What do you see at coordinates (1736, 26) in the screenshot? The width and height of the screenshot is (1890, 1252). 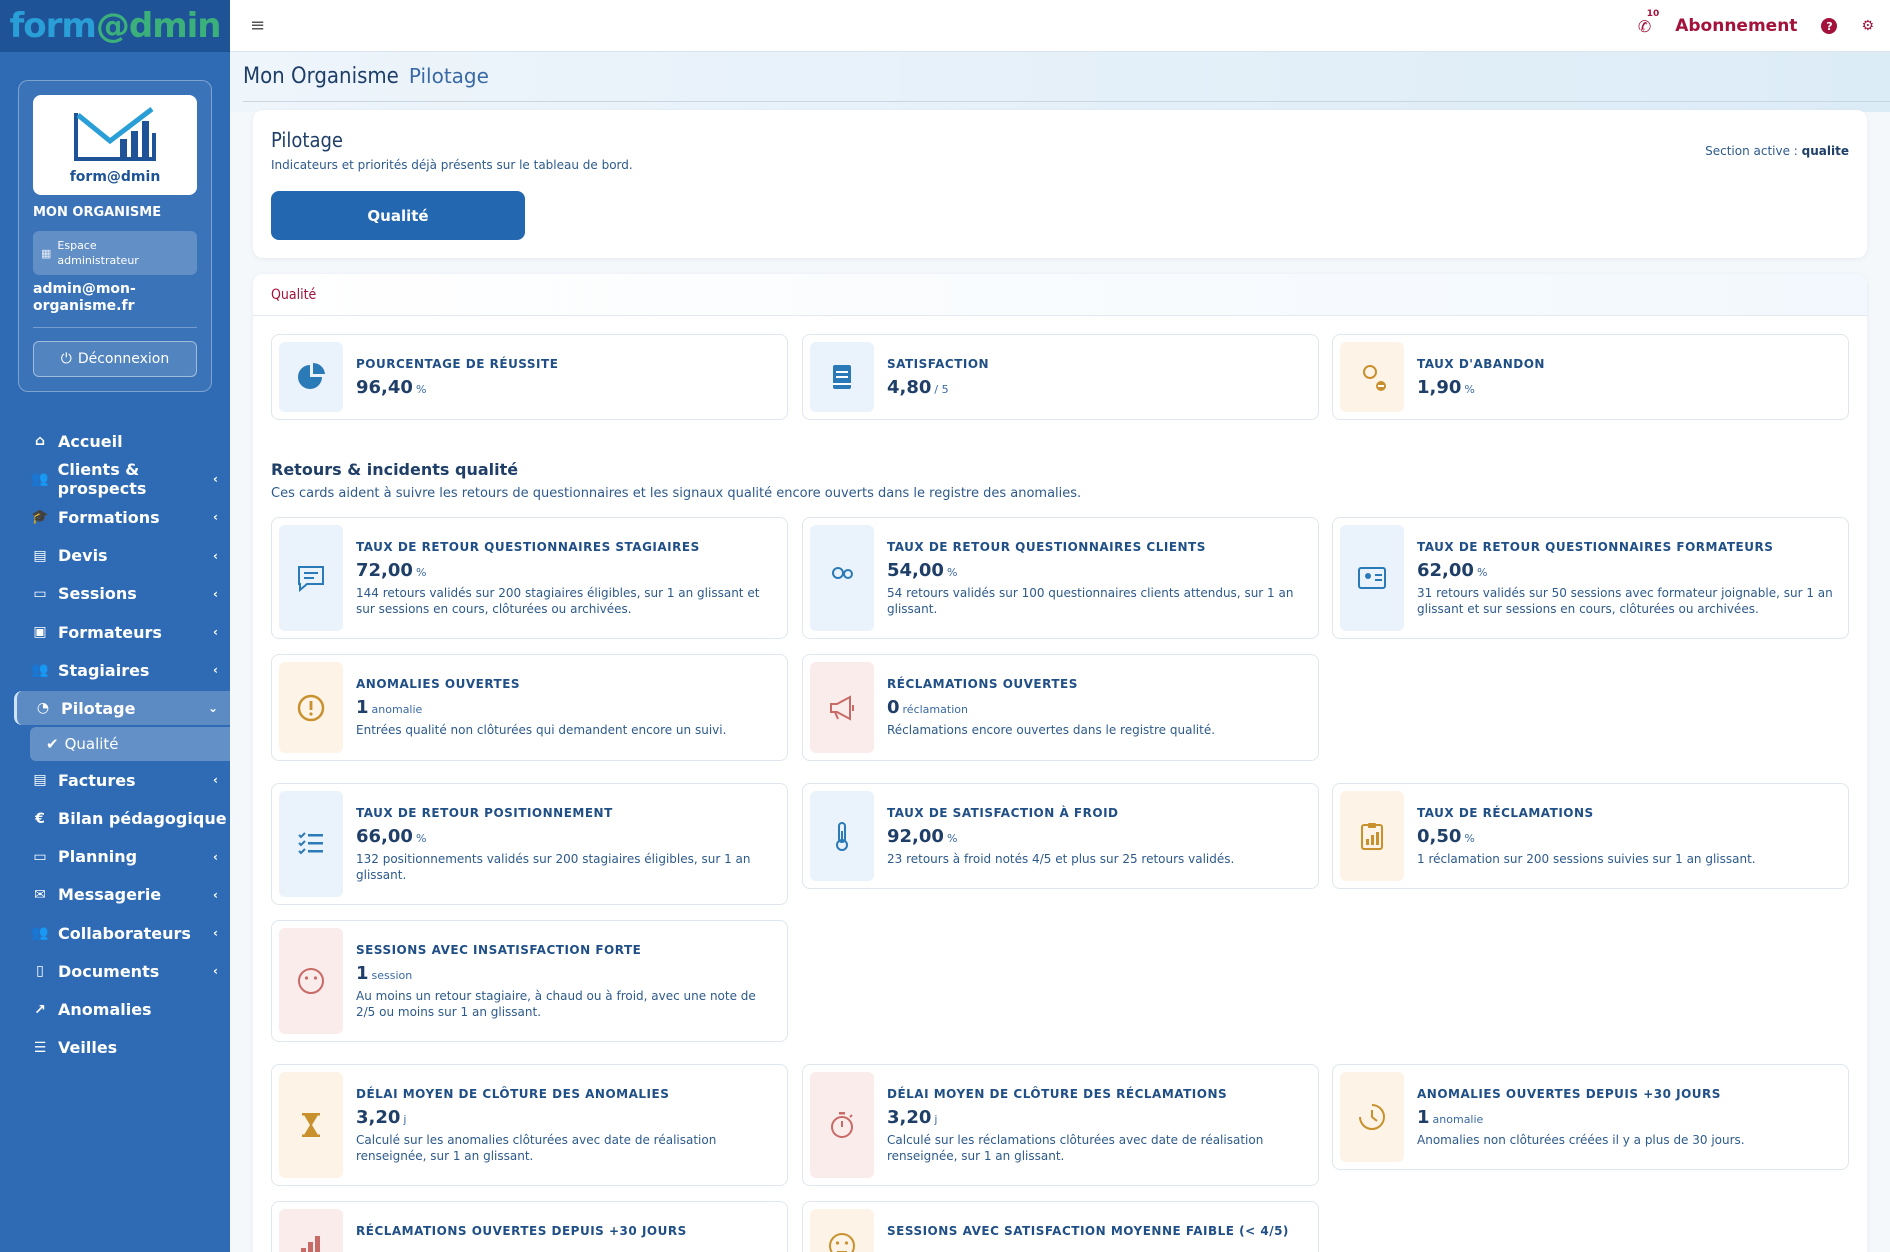 I see `subscription-link: Abonnement` at bounding box center [1736, 26].